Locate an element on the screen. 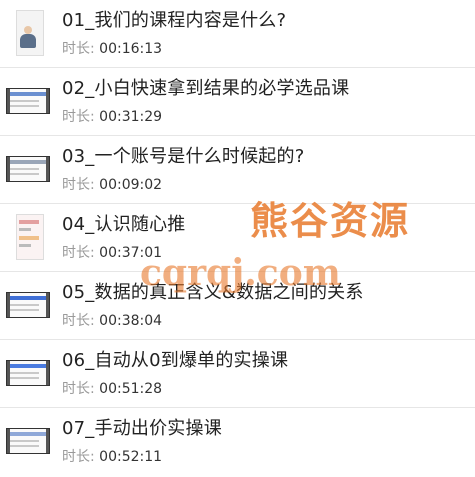  duration-value: 00:52:11 is located at coordinates (131, 457).